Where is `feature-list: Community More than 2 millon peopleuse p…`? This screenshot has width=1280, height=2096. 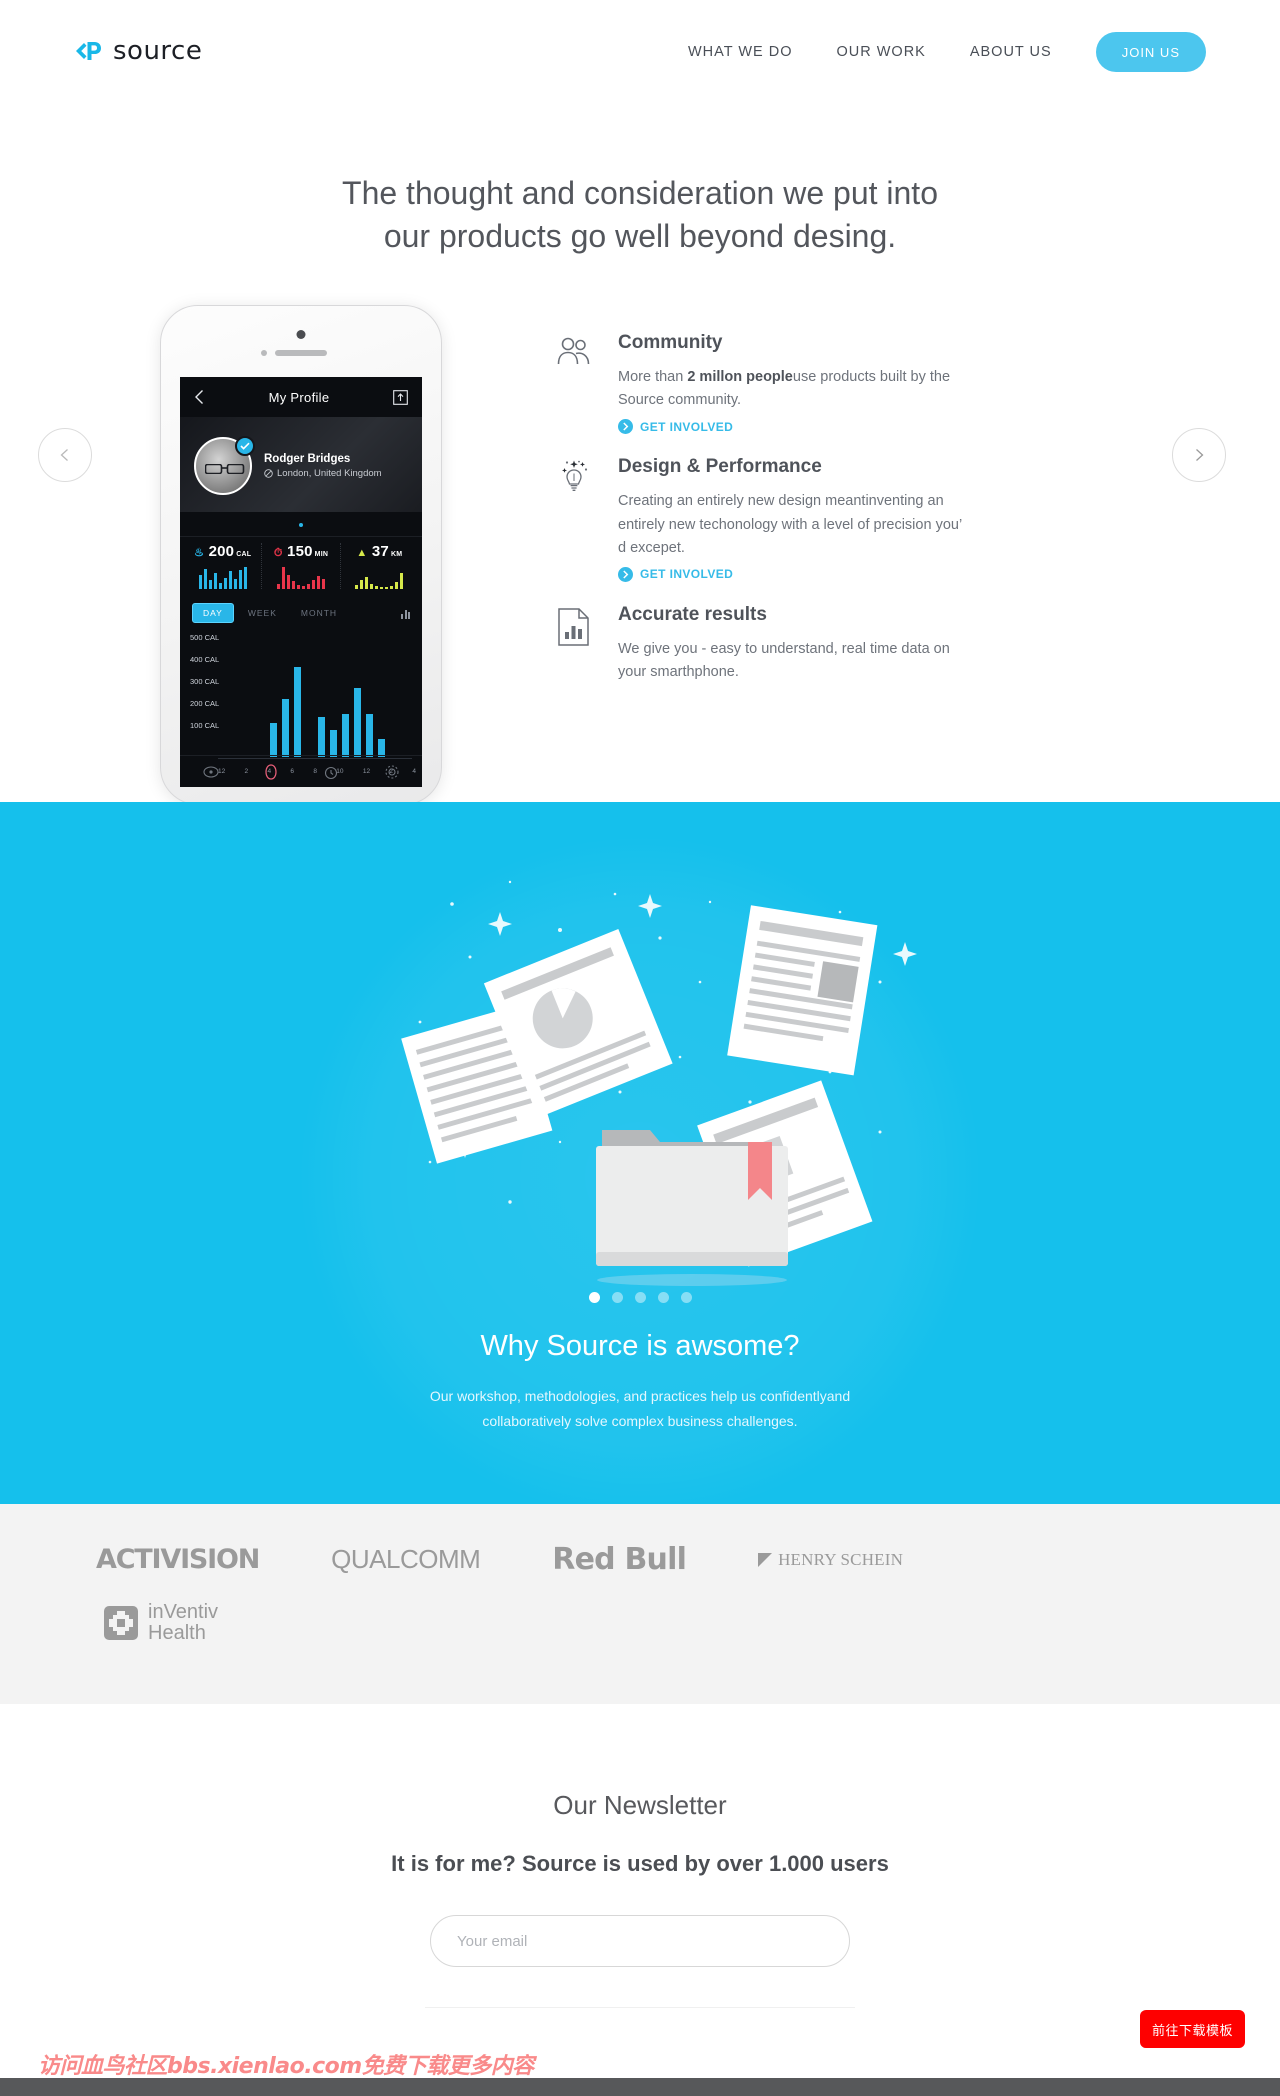
feature-list: Community More than 2 millon peopleuse p… is located at coordinates (762, 519).